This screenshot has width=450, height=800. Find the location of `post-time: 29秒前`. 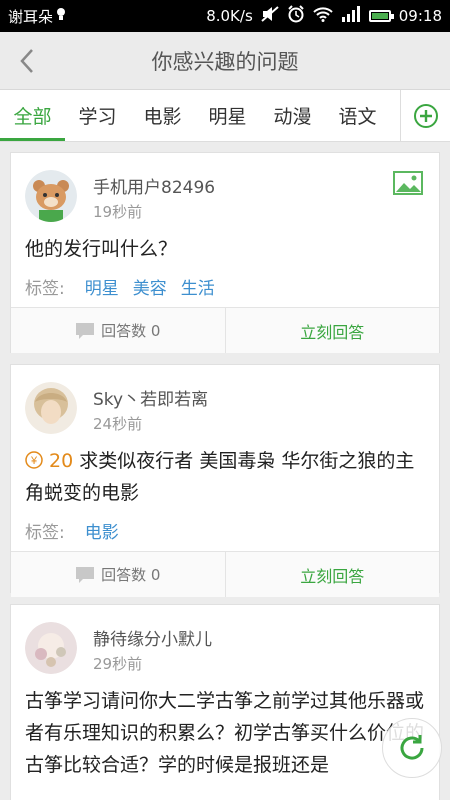

post-time: 29秒前 is located at coordinates (118, 664).